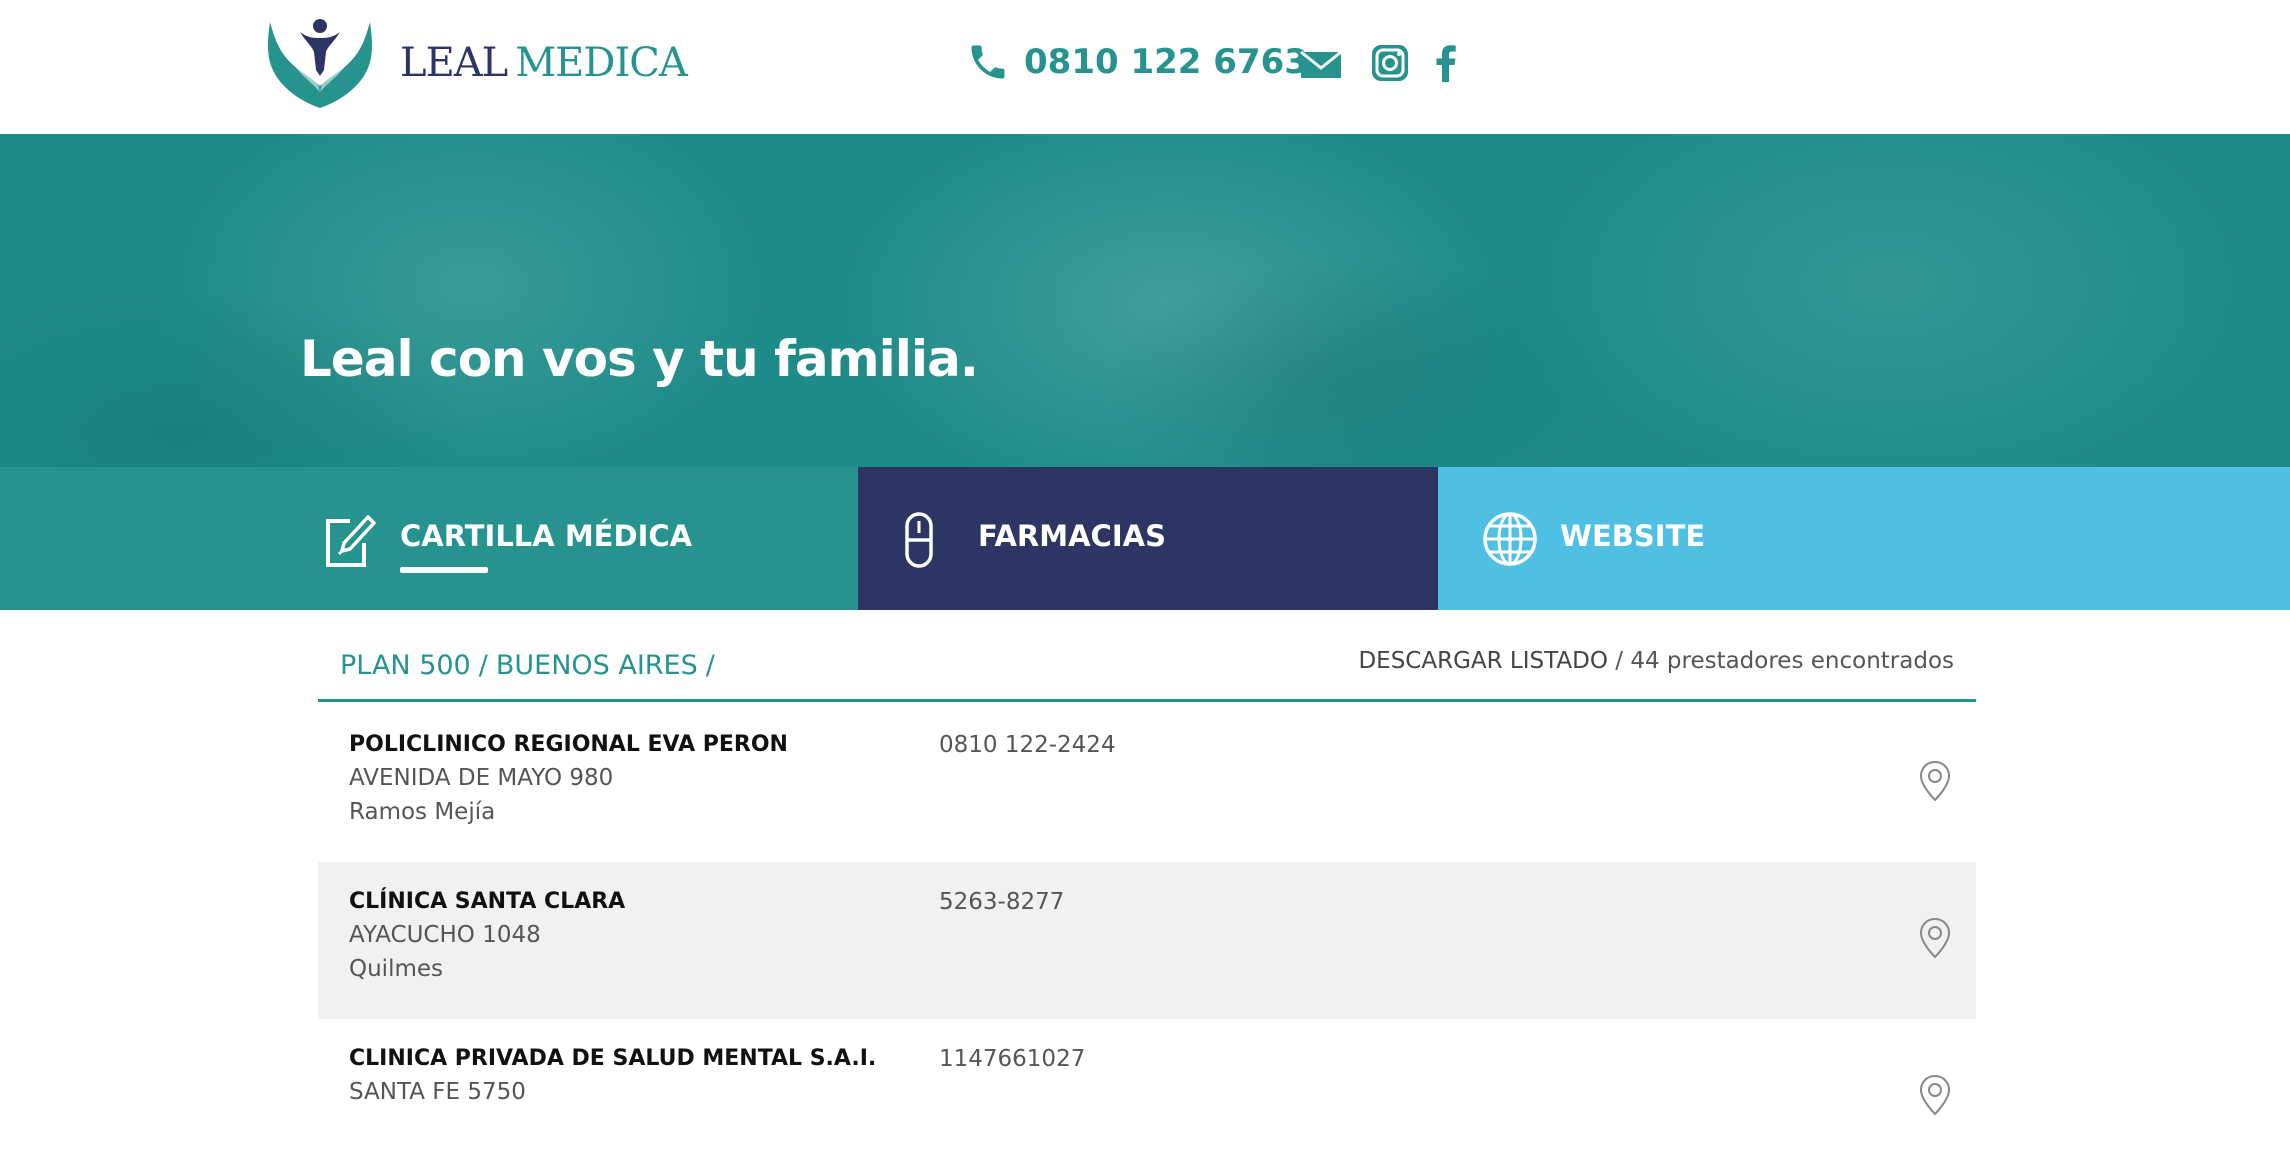  I want to click on provider-name: CLINICA PRIVADA DE SALUD MENTAL S.A.I., so click(613, 1058).